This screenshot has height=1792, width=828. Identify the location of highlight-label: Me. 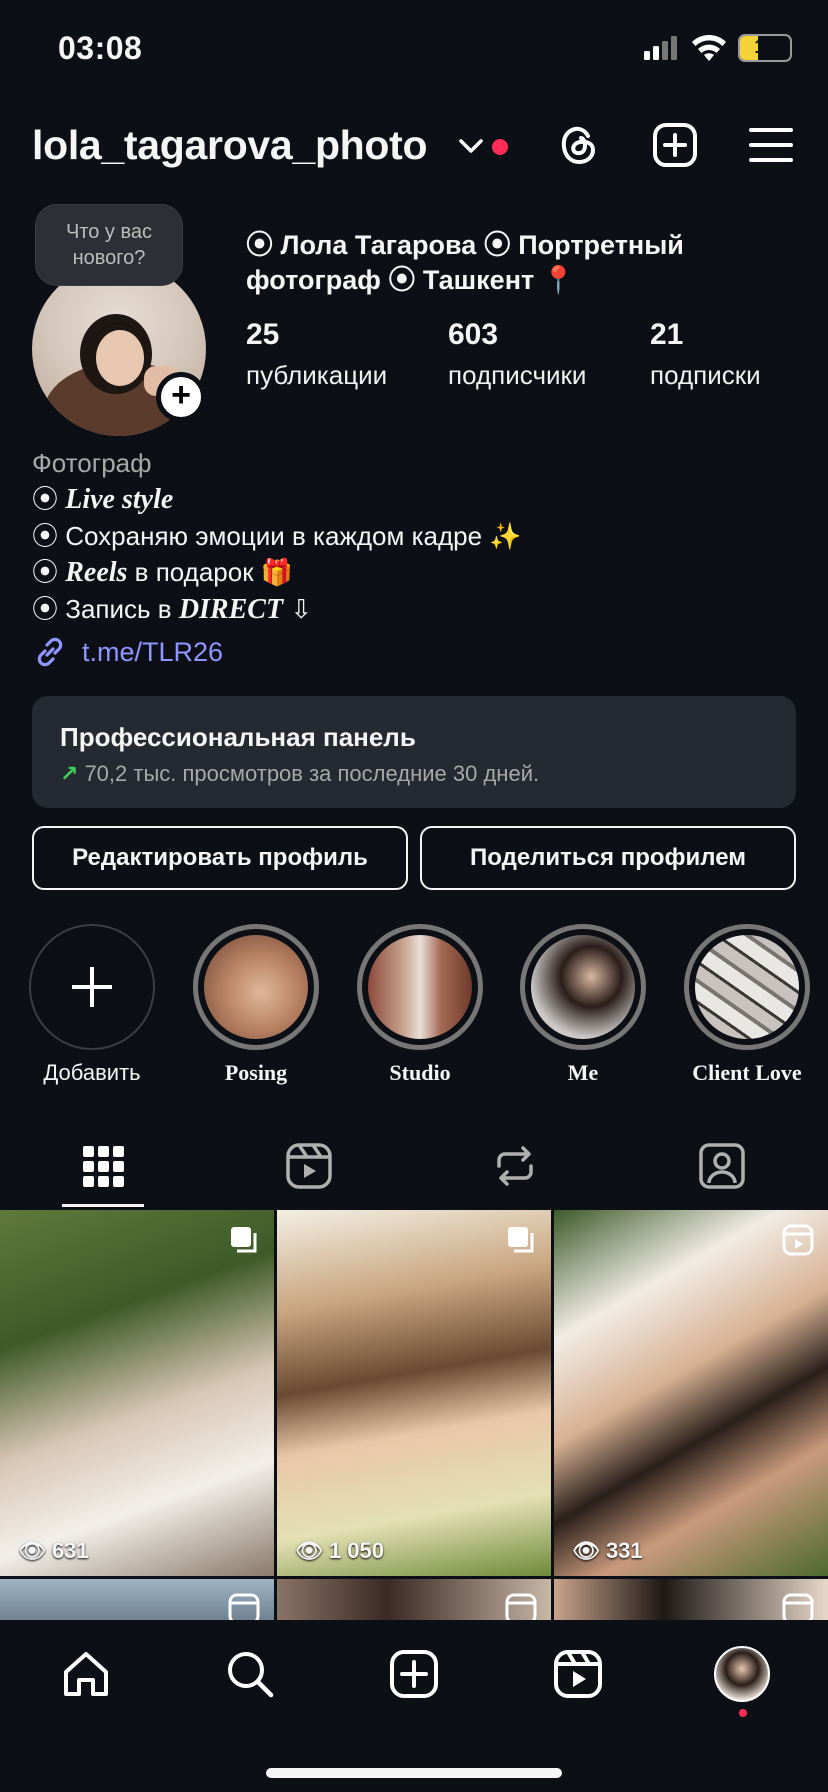
(583, 1072).